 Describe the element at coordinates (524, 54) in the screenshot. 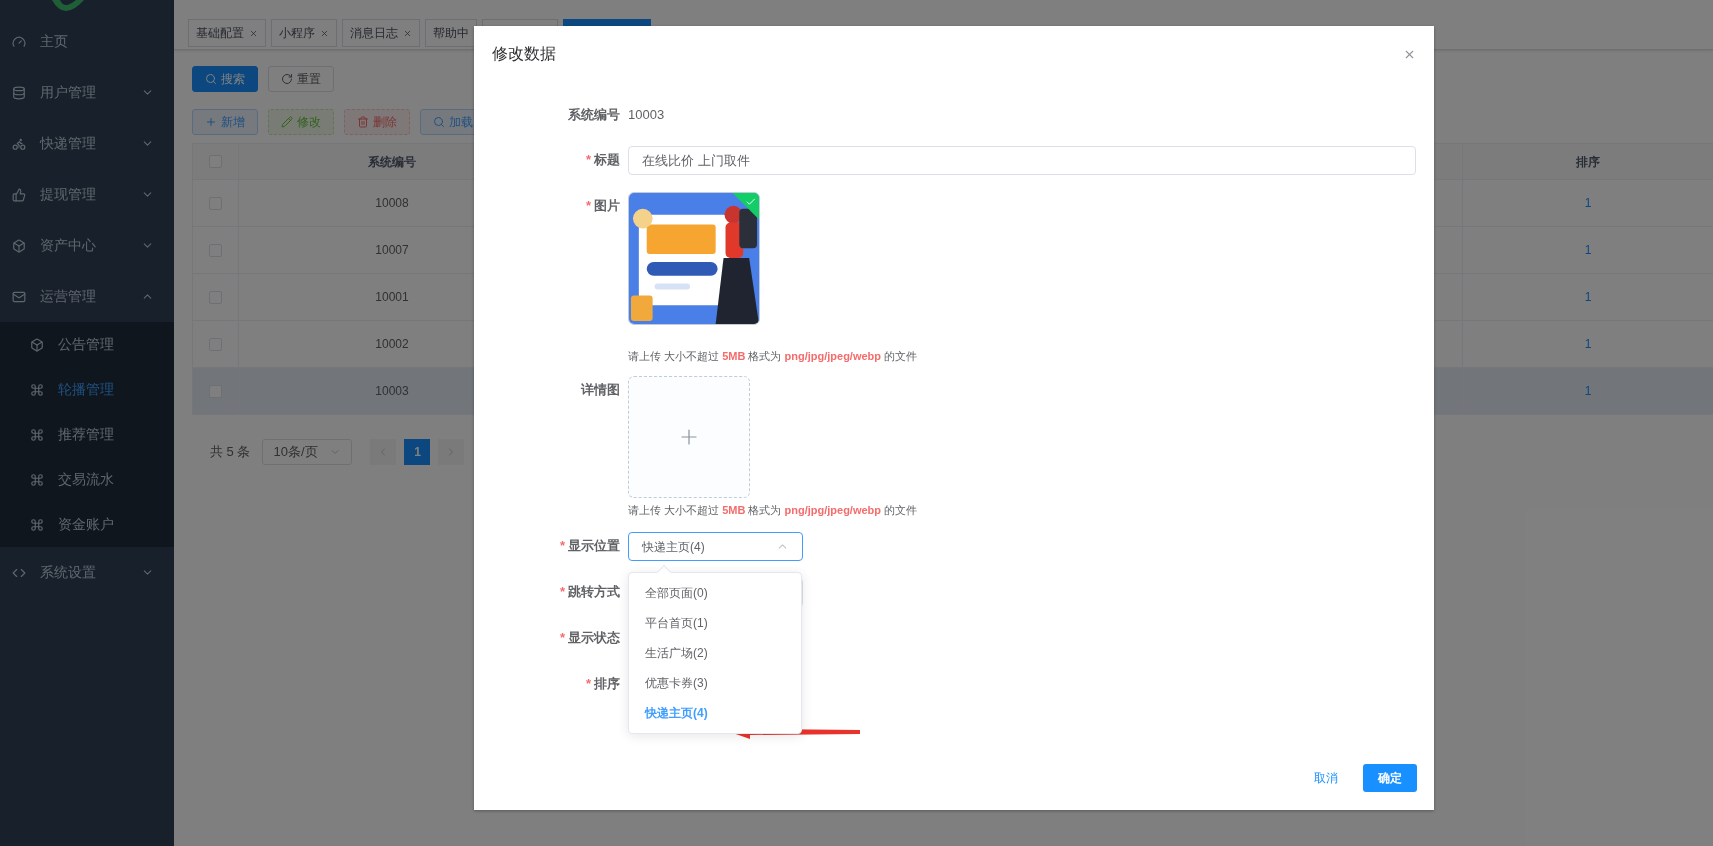

I see `dialog-title: 修改数据` at that location.